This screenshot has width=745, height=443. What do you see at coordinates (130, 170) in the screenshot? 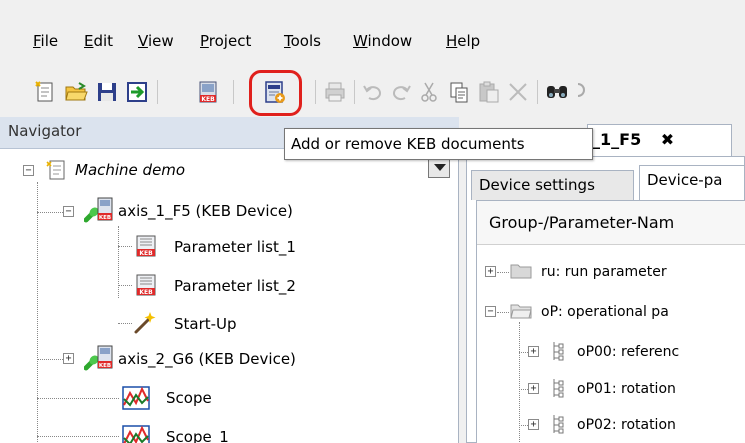
I see `tree-item-machine-demo: Machine demo` at bounding box center [130, 170].